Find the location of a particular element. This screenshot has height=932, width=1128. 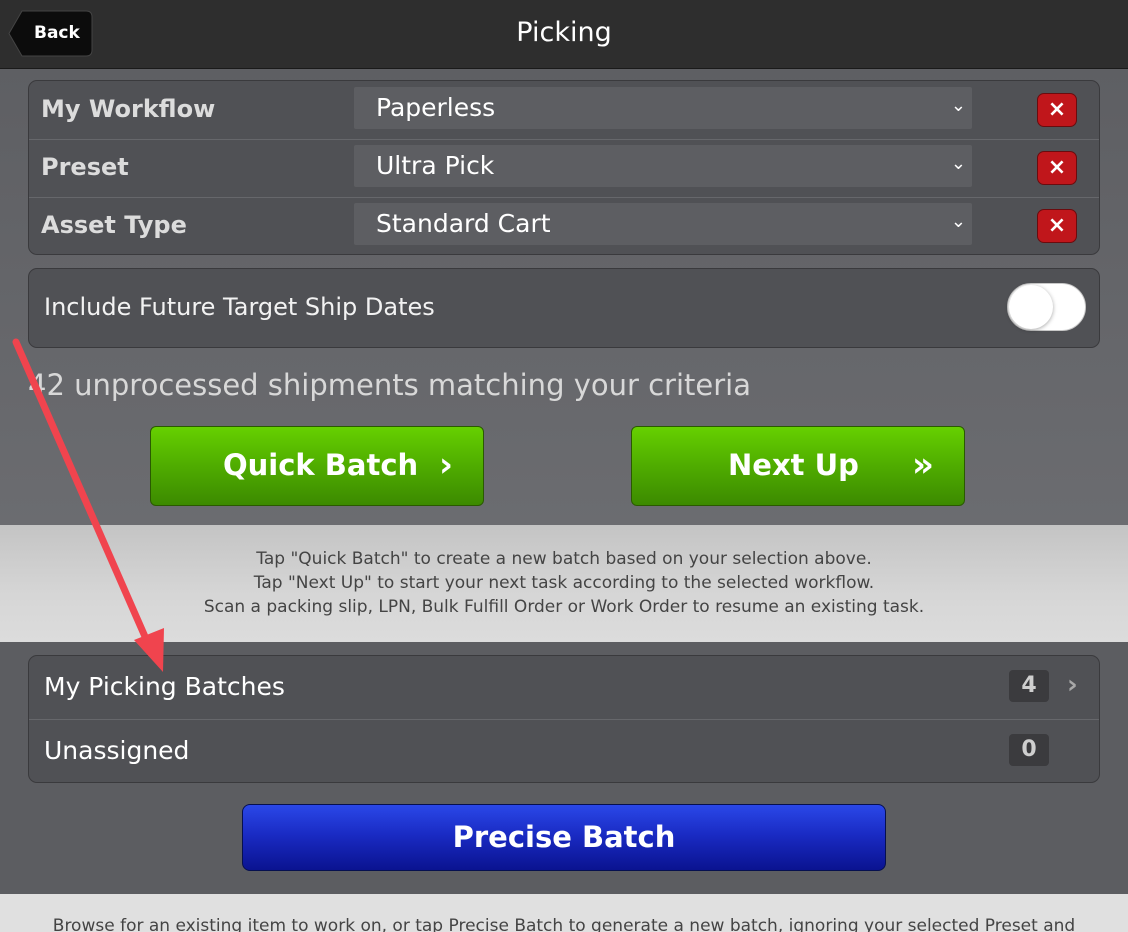

list-item-unassigned: Unassigned 0 is located at coordinates (564, 751).